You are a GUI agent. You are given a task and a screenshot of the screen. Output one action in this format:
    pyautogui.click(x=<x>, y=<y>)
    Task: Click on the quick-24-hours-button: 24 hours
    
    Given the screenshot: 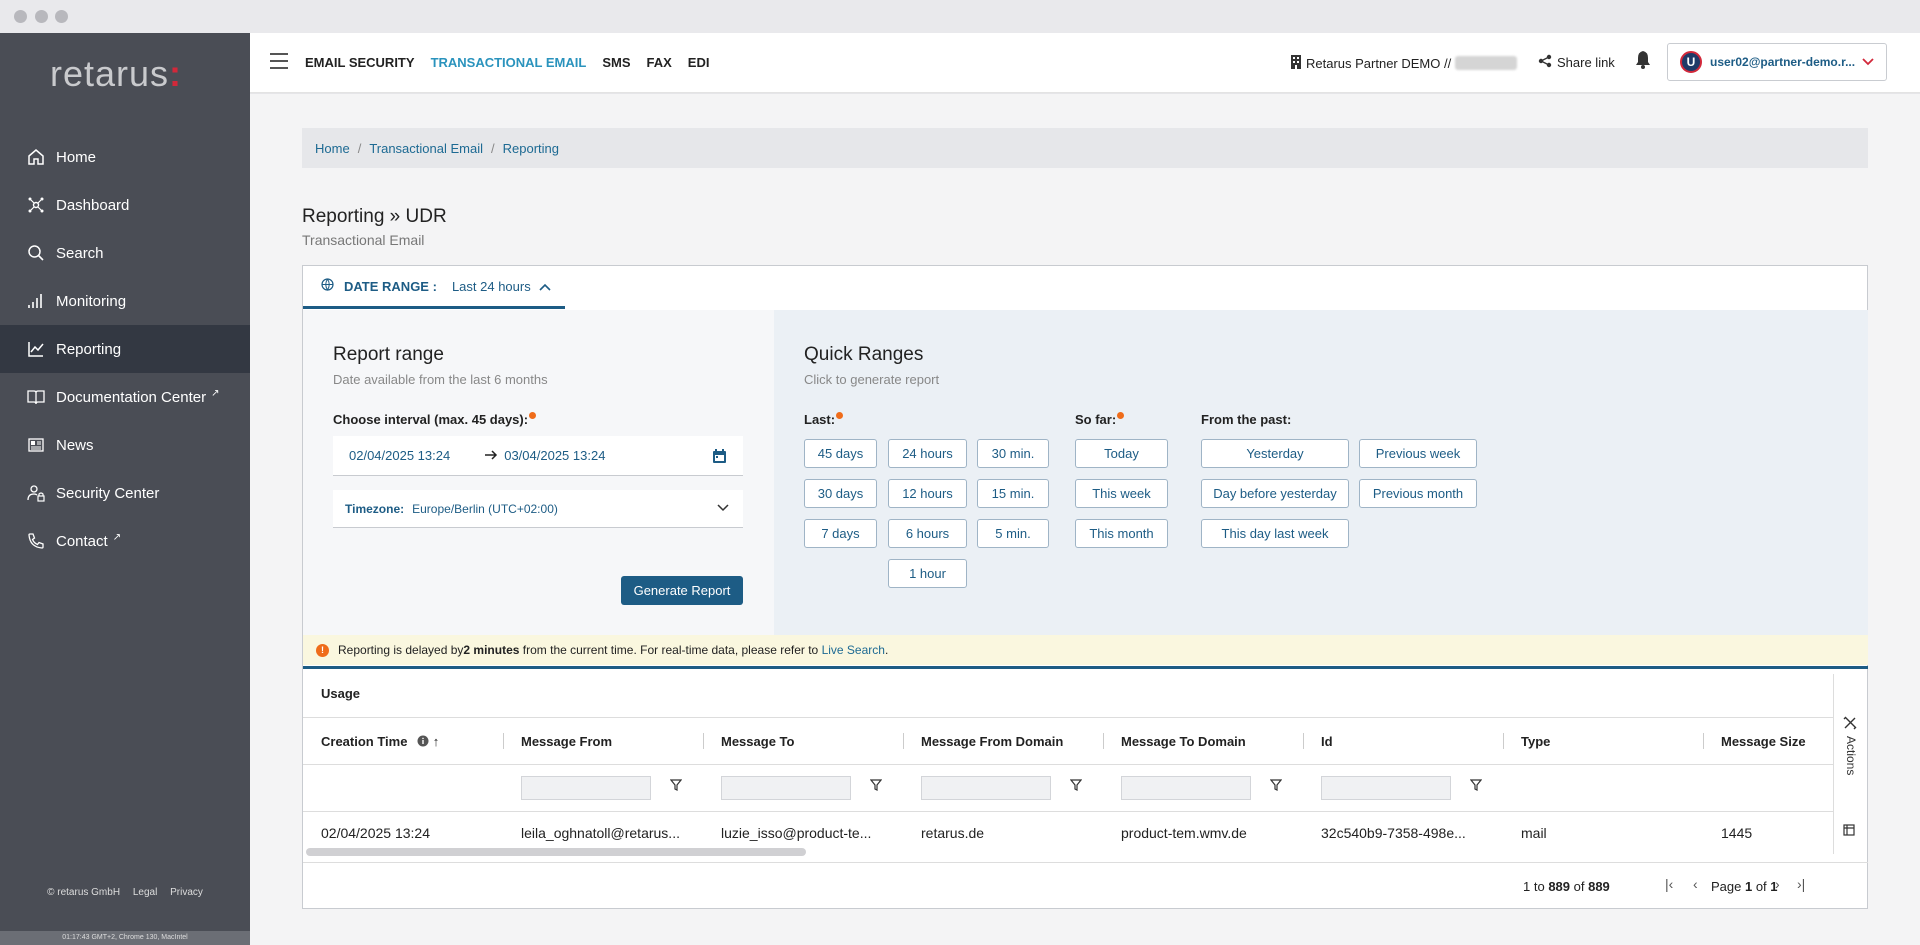 What is the action you would take?
    pyautogui.click(x=927, y=453)
    